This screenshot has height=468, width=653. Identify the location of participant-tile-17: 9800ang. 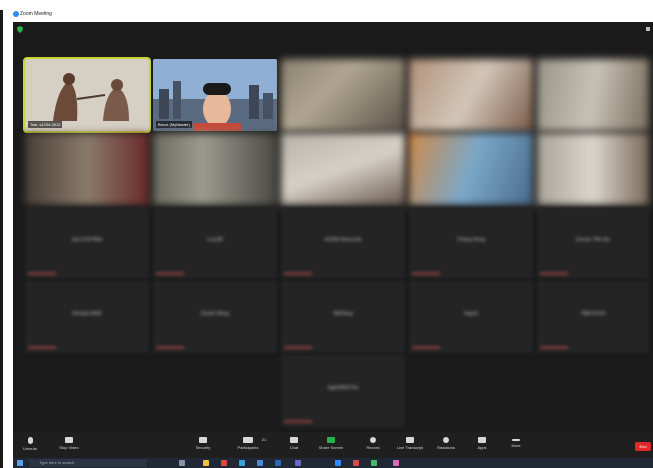
(343, 317).